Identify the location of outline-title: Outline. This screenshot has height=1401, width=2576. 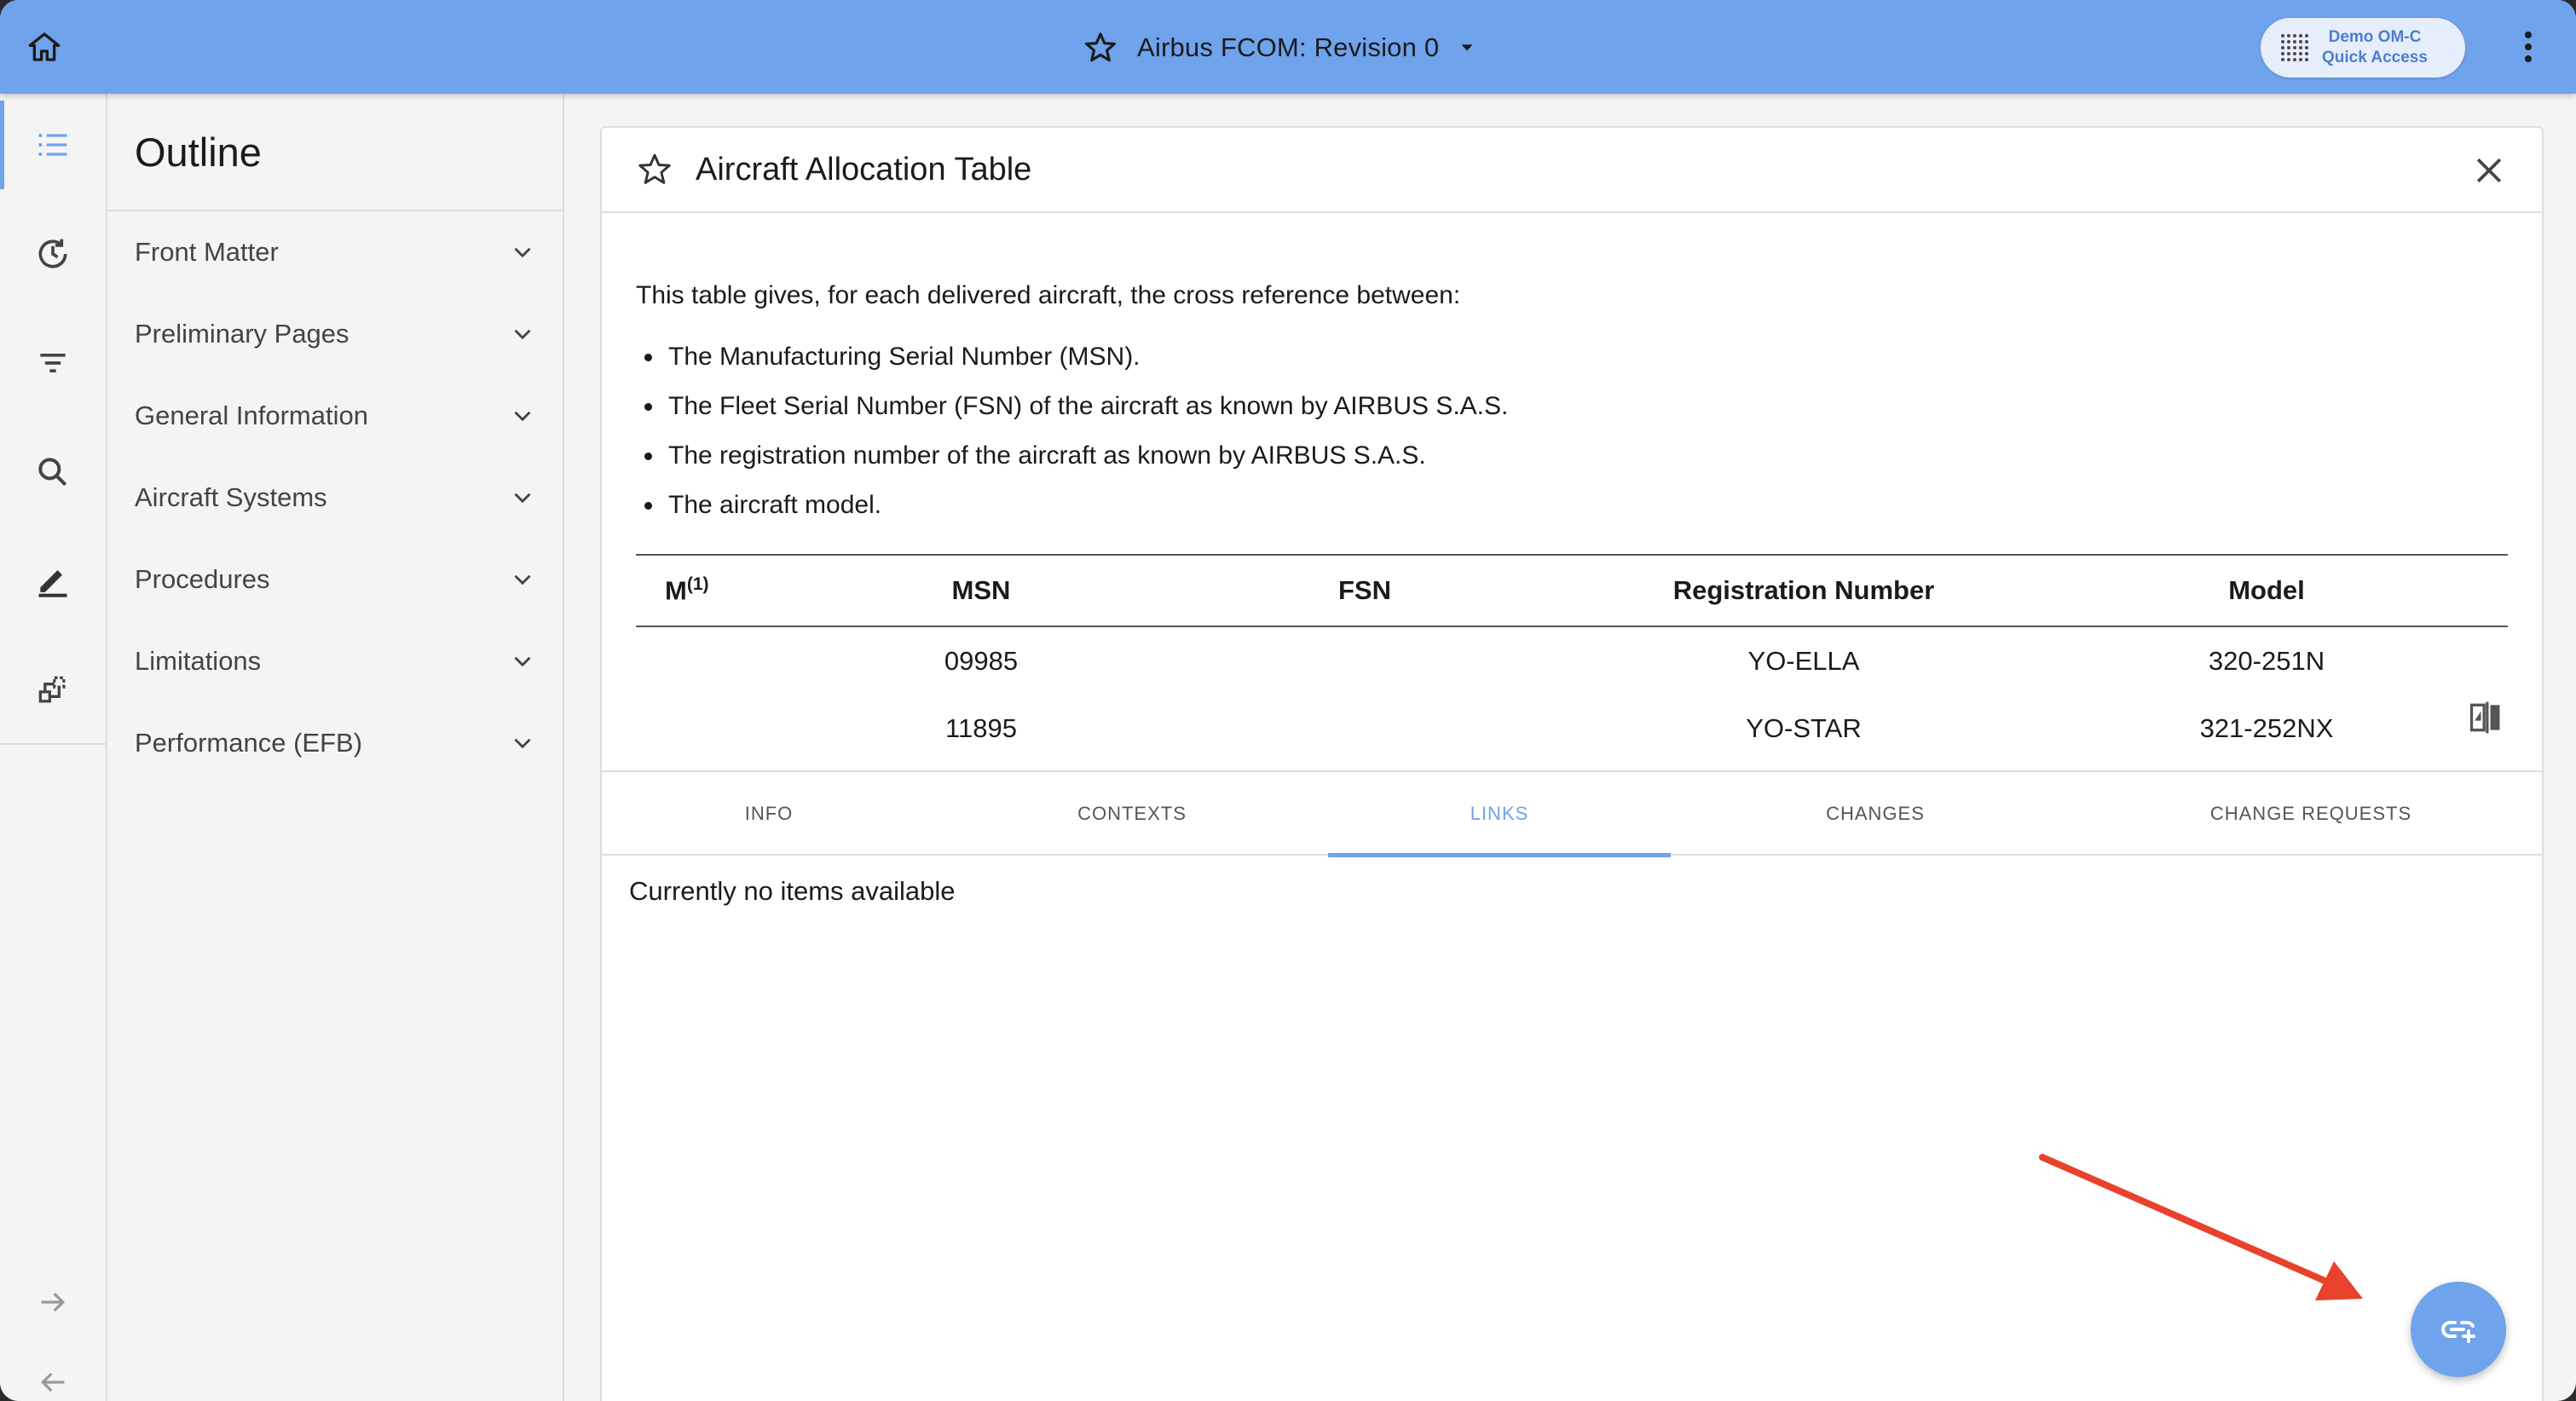
(198, 152).